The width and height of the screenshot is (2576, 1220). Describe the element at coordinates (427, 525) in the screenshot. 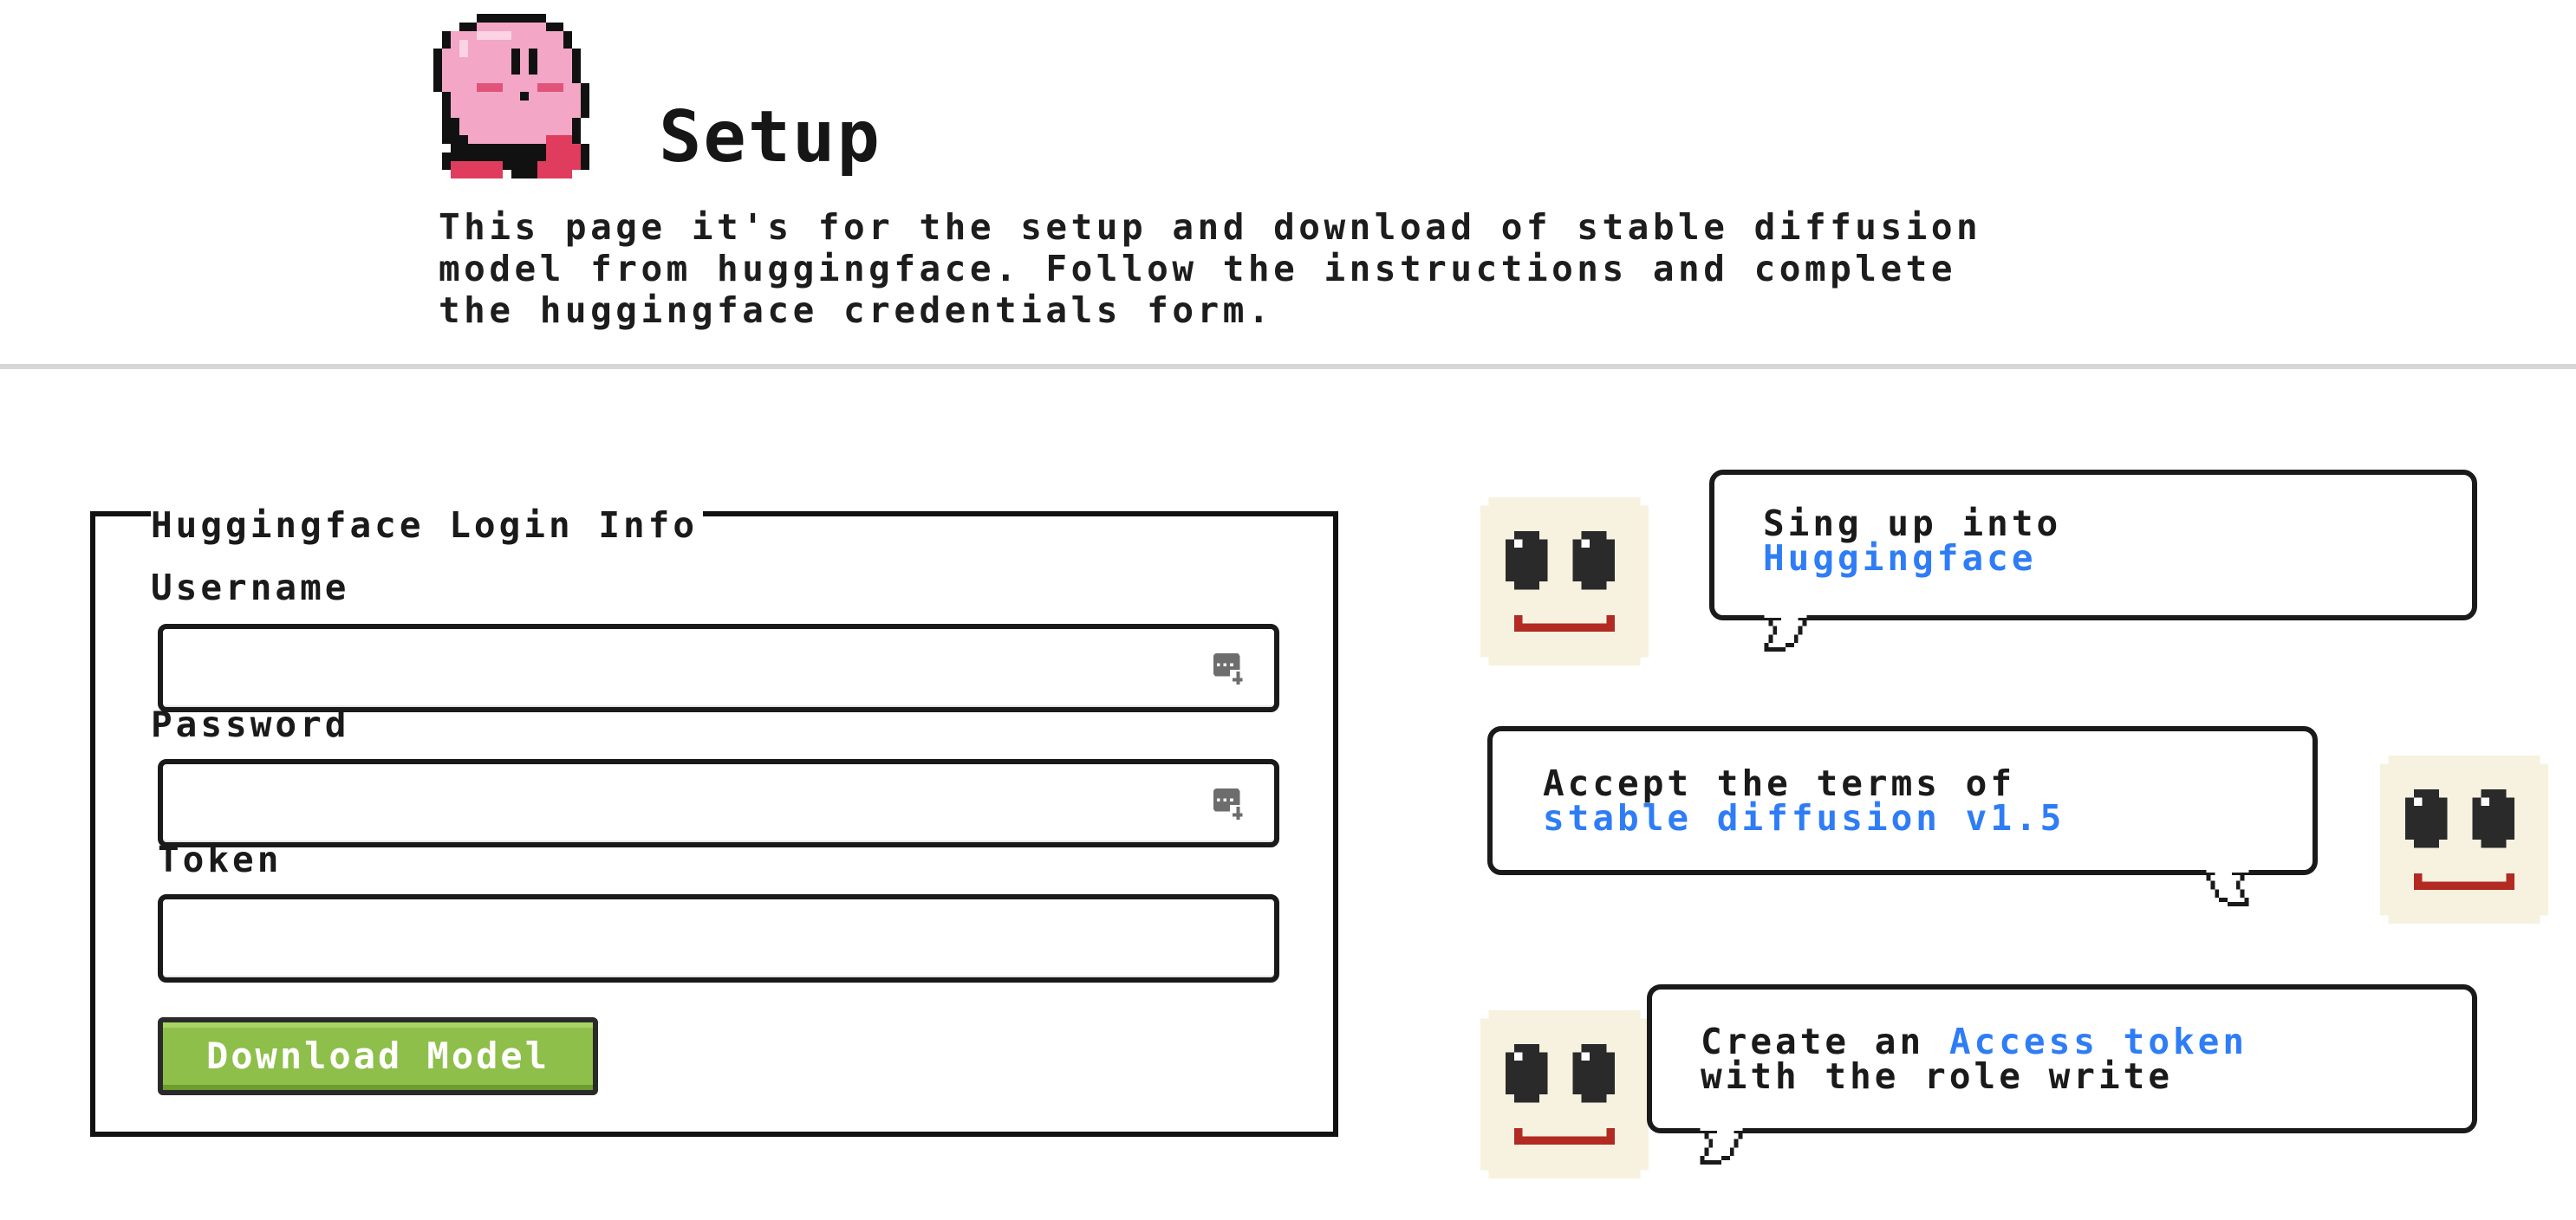

I see `form-legend: Huggingface Login Info` at that location.